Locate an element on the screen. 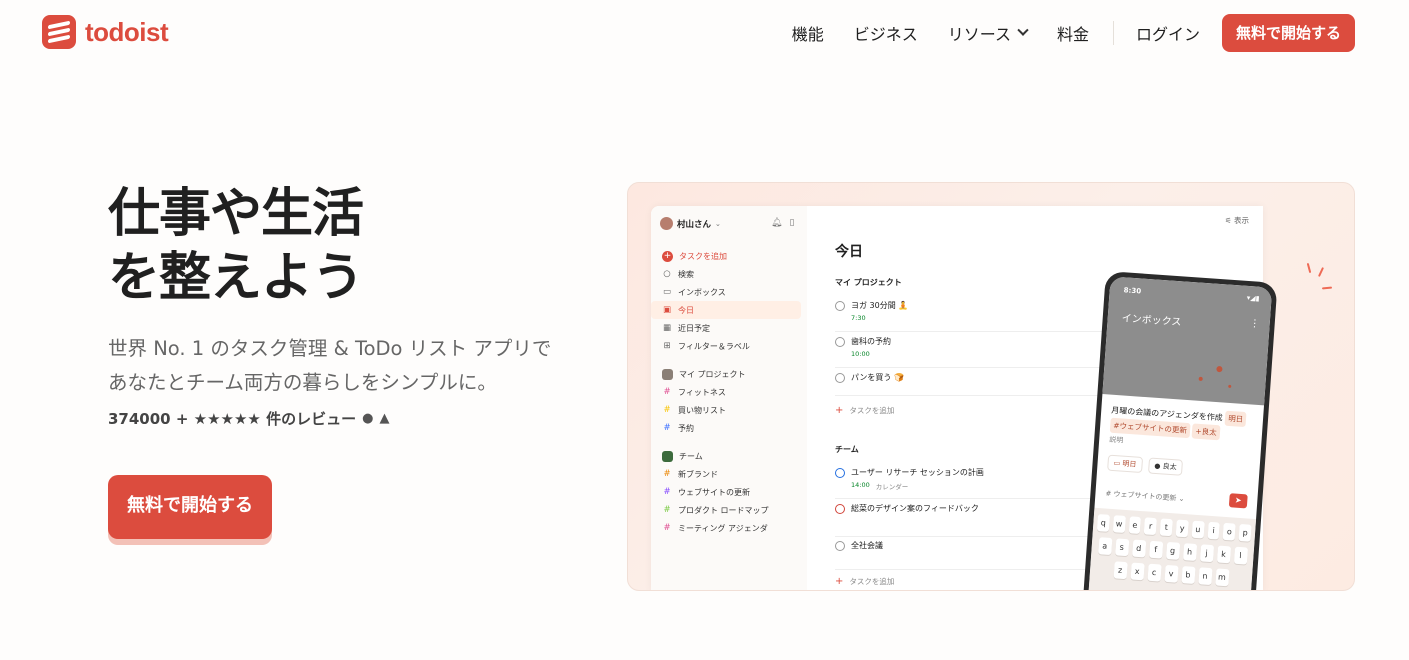  keyboard-key: v is located at coordinates (1171, 573).